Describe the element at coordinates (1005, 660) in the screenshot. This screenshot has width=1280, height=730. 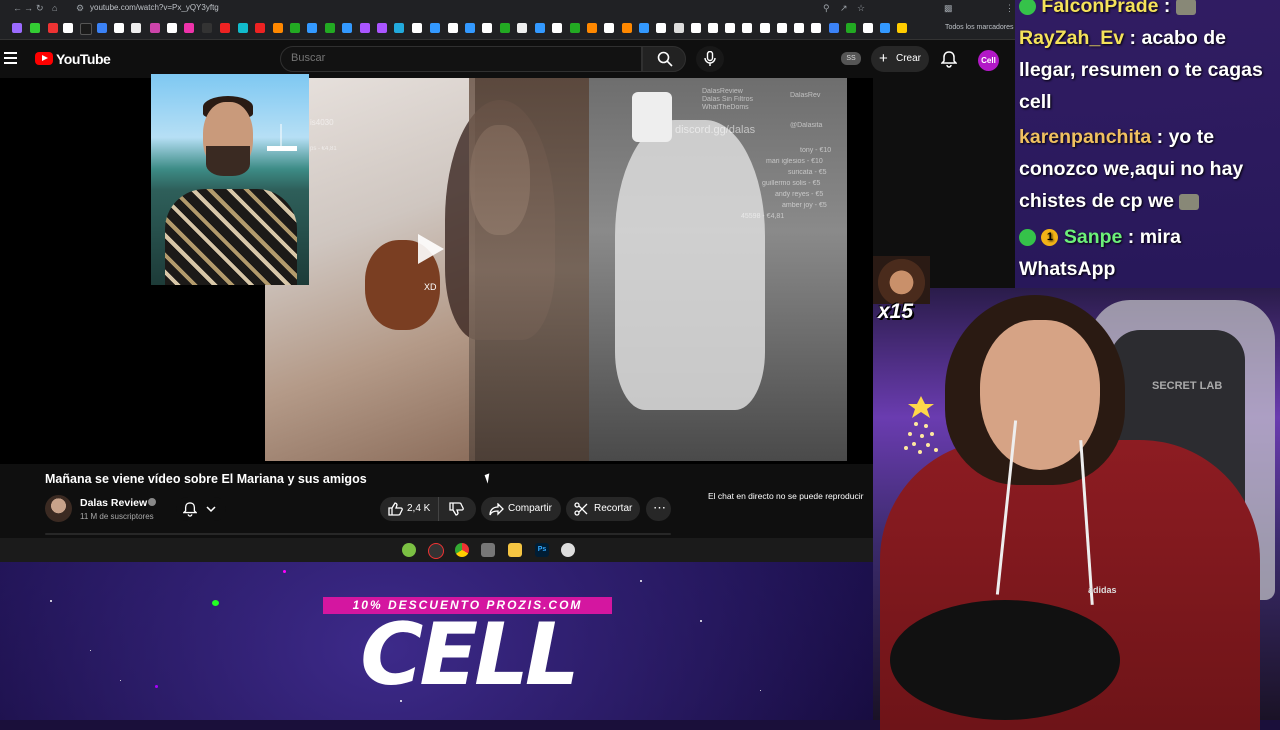
I see `streamer-hands` at that location.